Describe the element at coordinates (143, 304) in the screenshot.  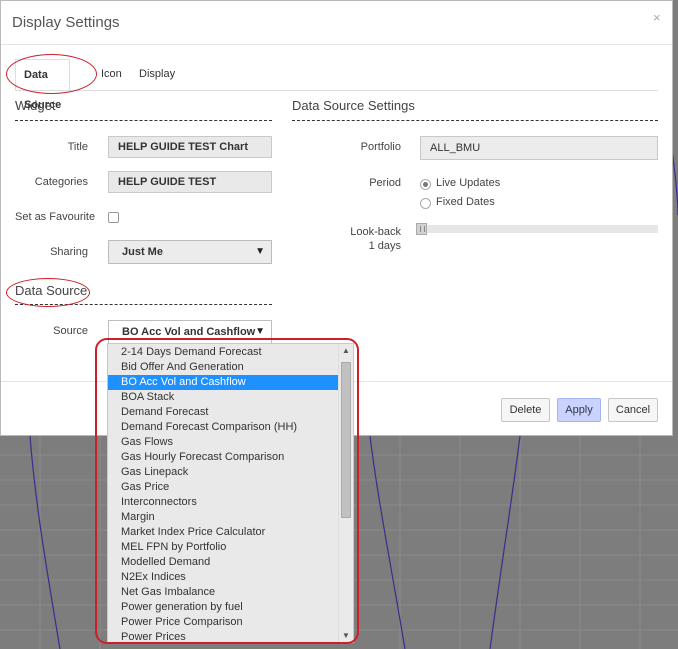
I see `data-source-divider` at that location.